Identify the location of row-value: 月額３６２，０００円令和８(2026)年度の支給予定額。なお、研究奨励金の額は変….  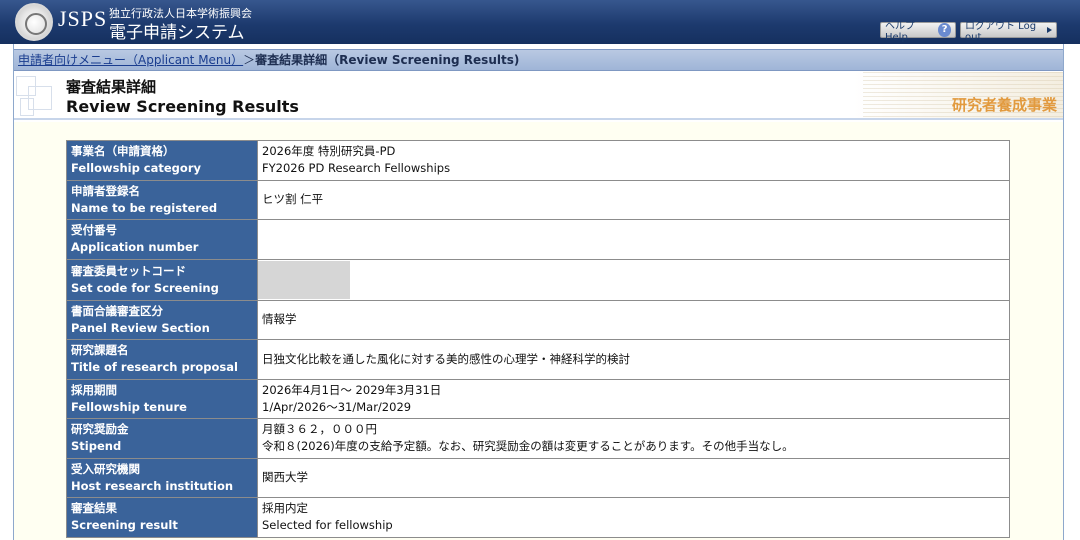
(633, 438).